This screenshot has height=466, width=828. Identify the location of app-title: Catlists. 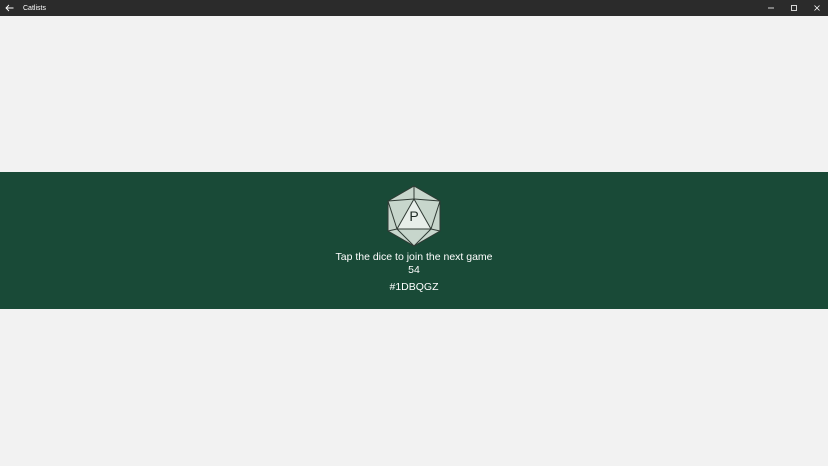
(34, 8).